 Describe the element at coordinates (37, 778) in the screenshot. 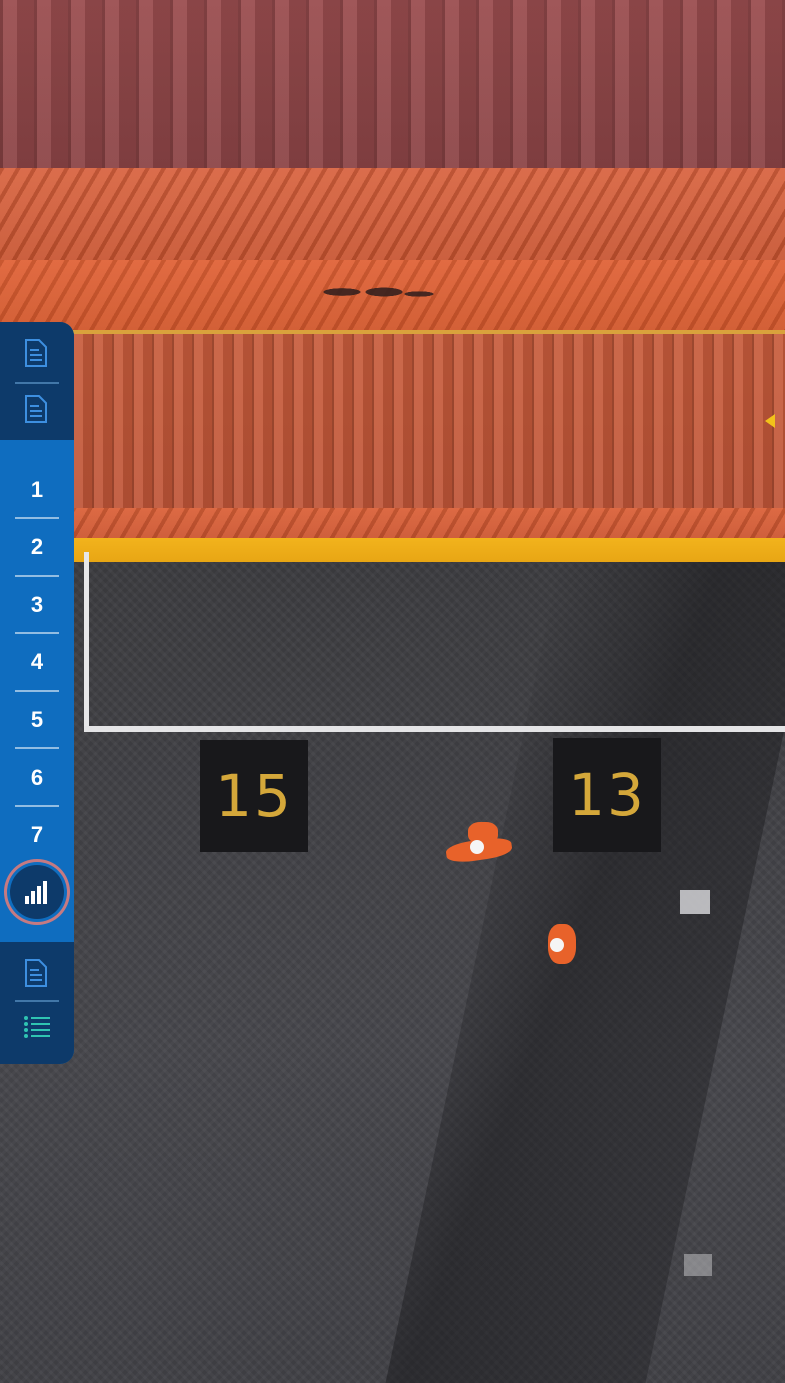

I see `nav-item-6: 6` at that location.